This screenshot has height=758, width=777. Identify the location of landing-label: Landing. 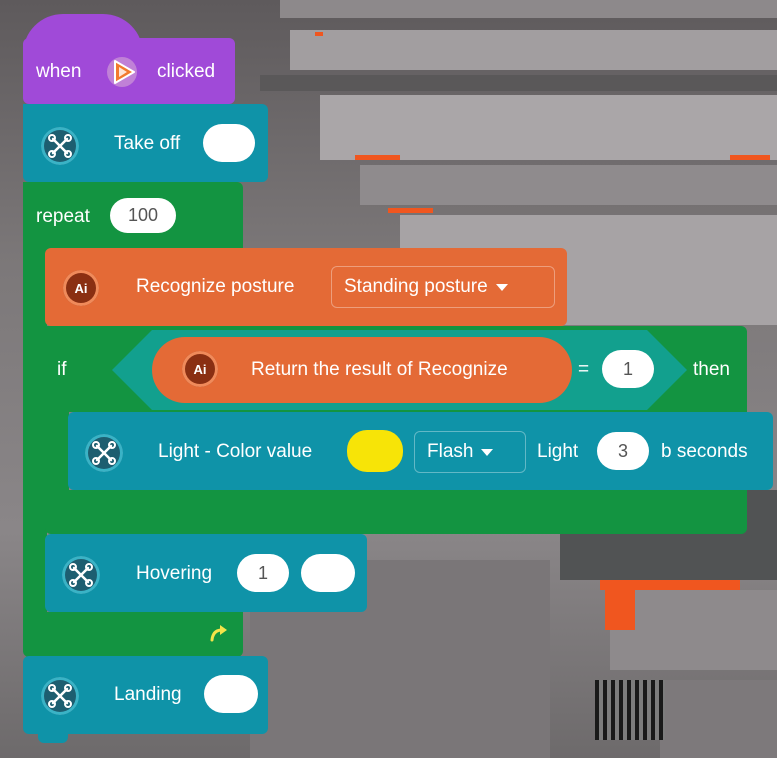
(148, 694).